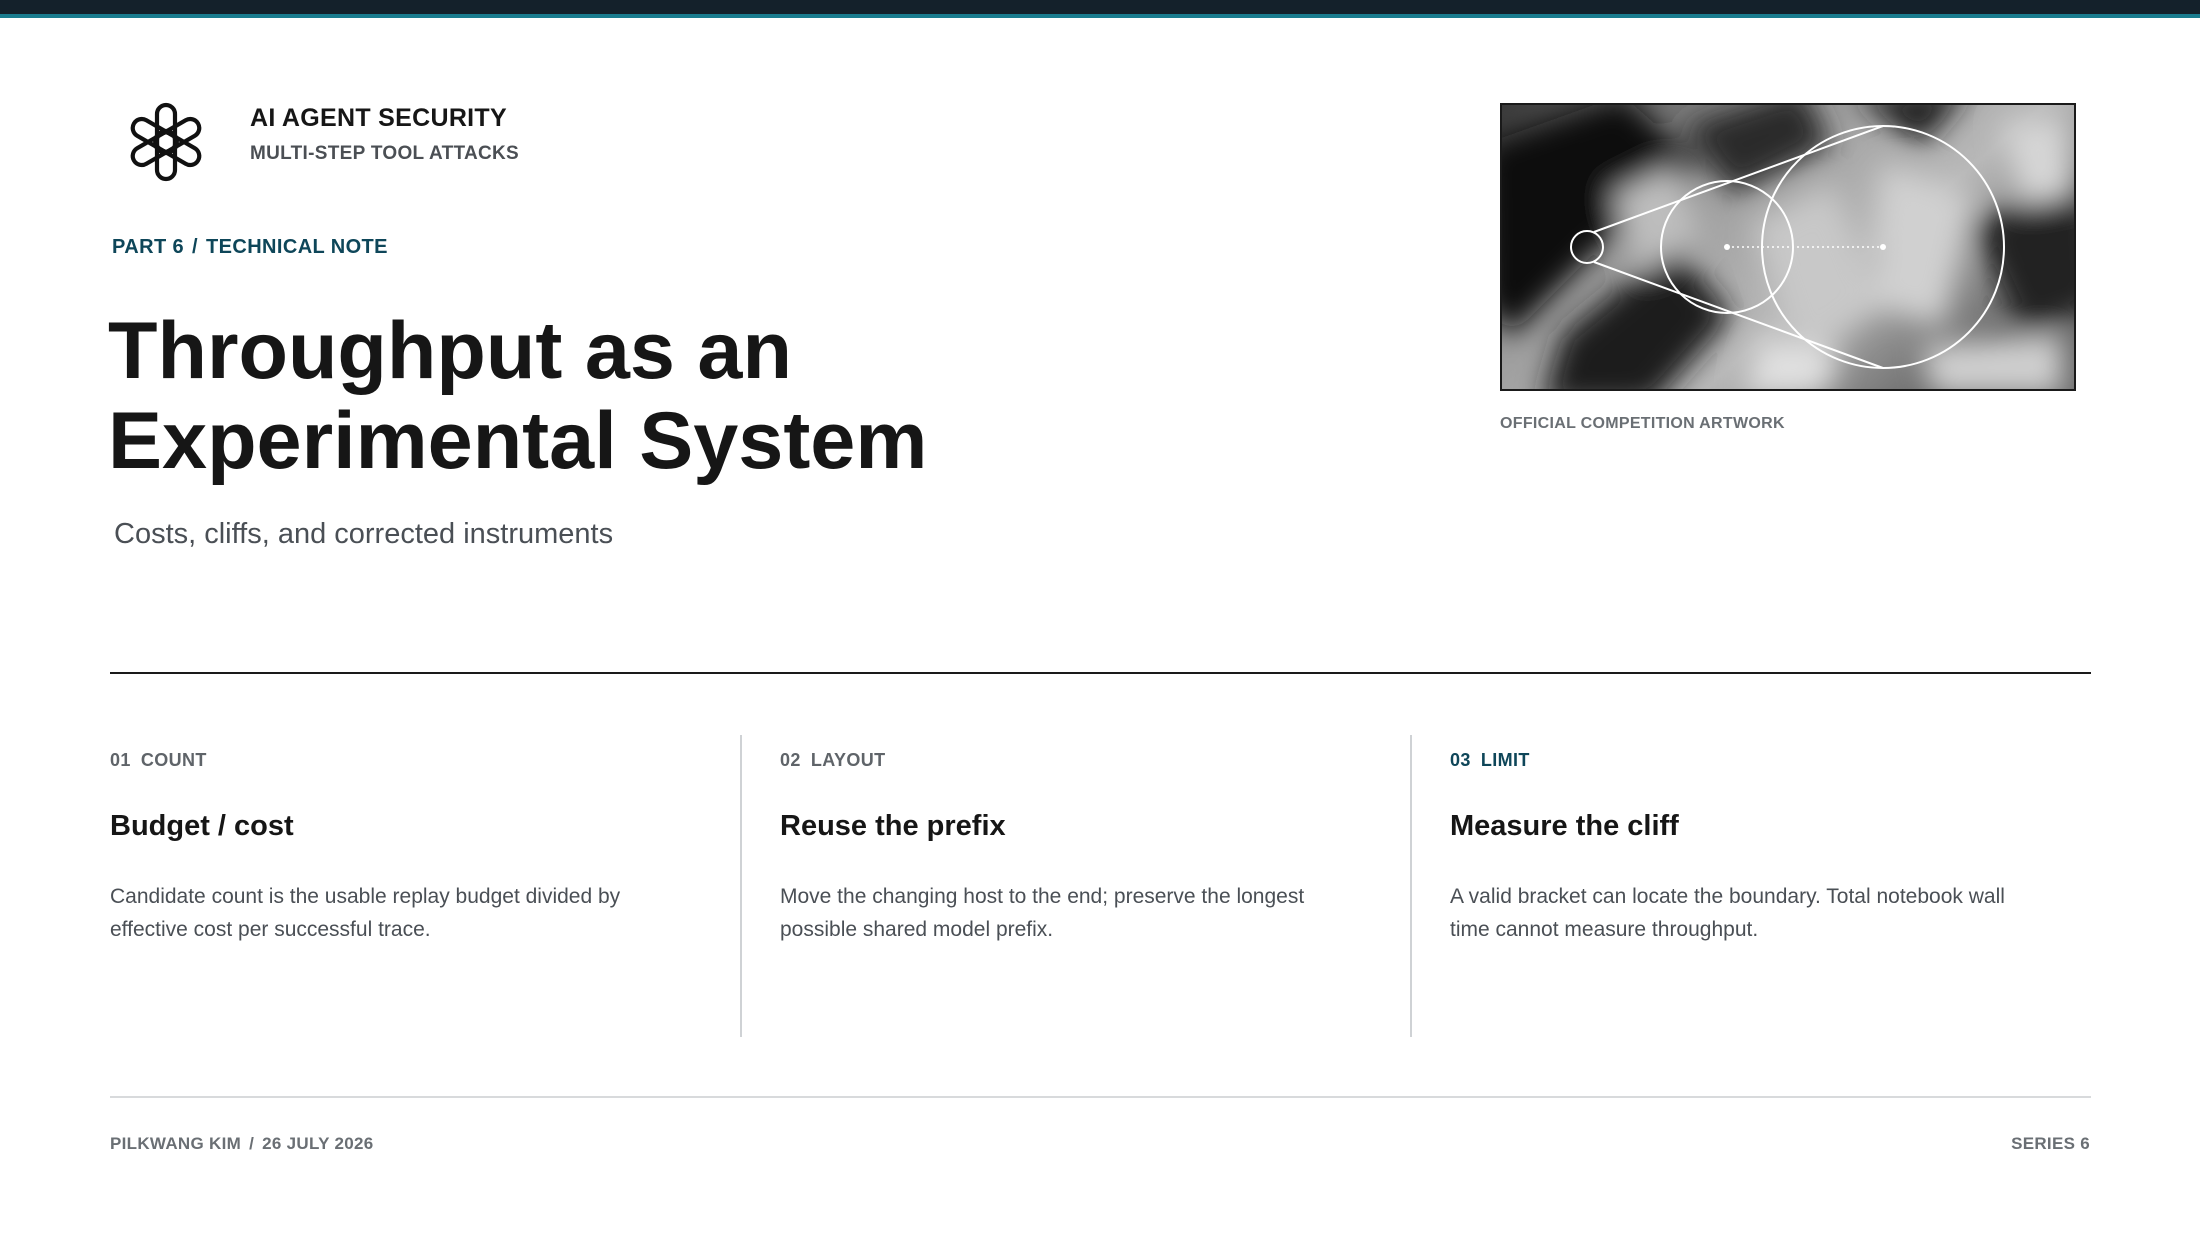  I want to click on column-label: 02 LAYOUT, so click(833, 760).